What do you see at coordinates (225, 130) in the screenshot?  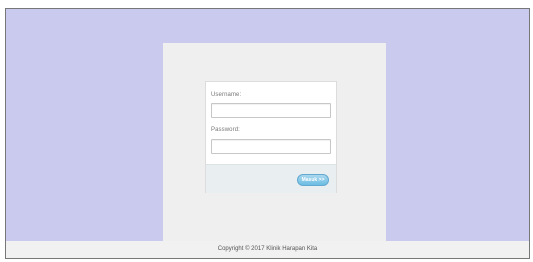 I see `password-label: Password:` at bounding box center [225, 130].